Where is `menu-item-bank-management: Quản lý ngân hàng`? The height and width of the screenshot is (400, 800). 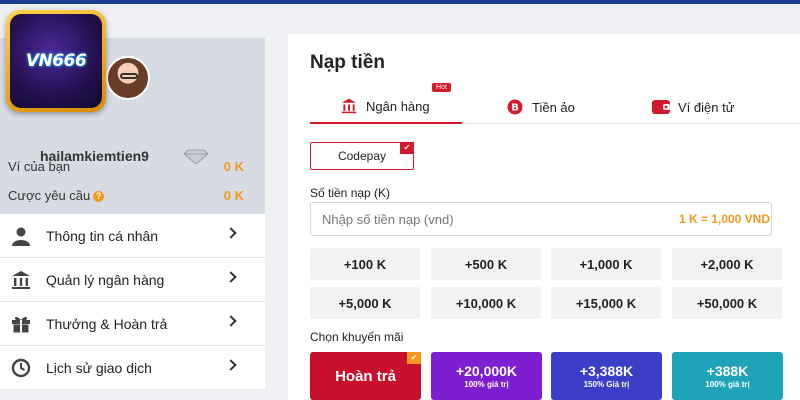
menu-item-bank-management: Quản lý ngân hàng is located at coordinates (132, 280).